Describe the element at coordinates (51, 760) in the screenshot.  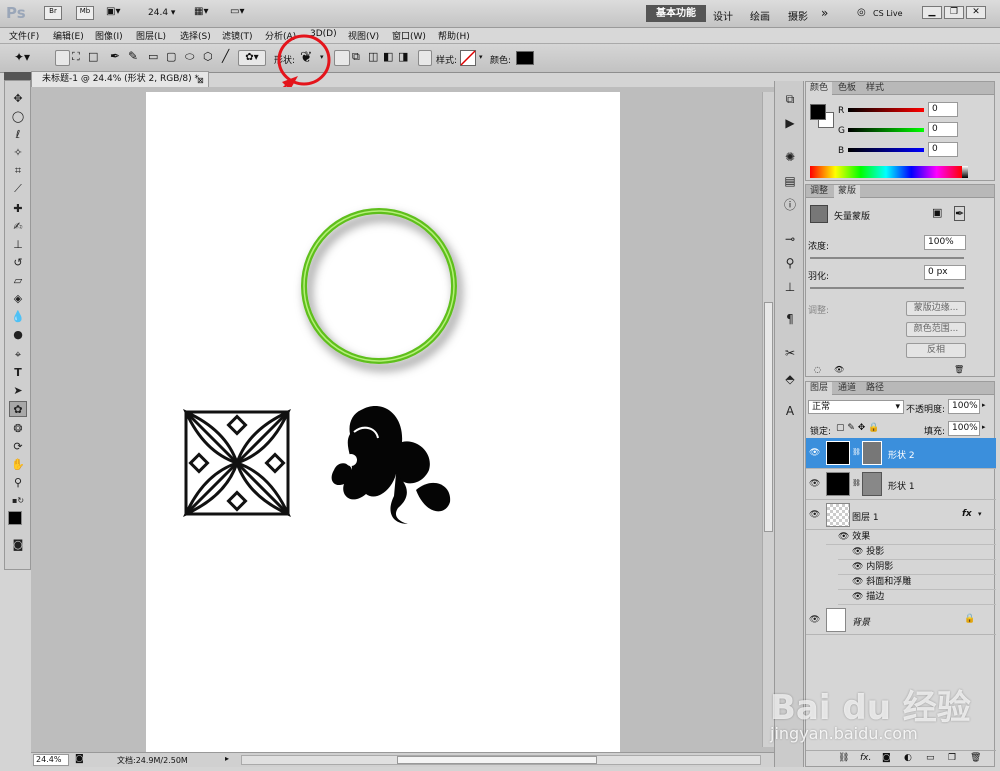
I see `zoom-field: 24.4%` at that location.